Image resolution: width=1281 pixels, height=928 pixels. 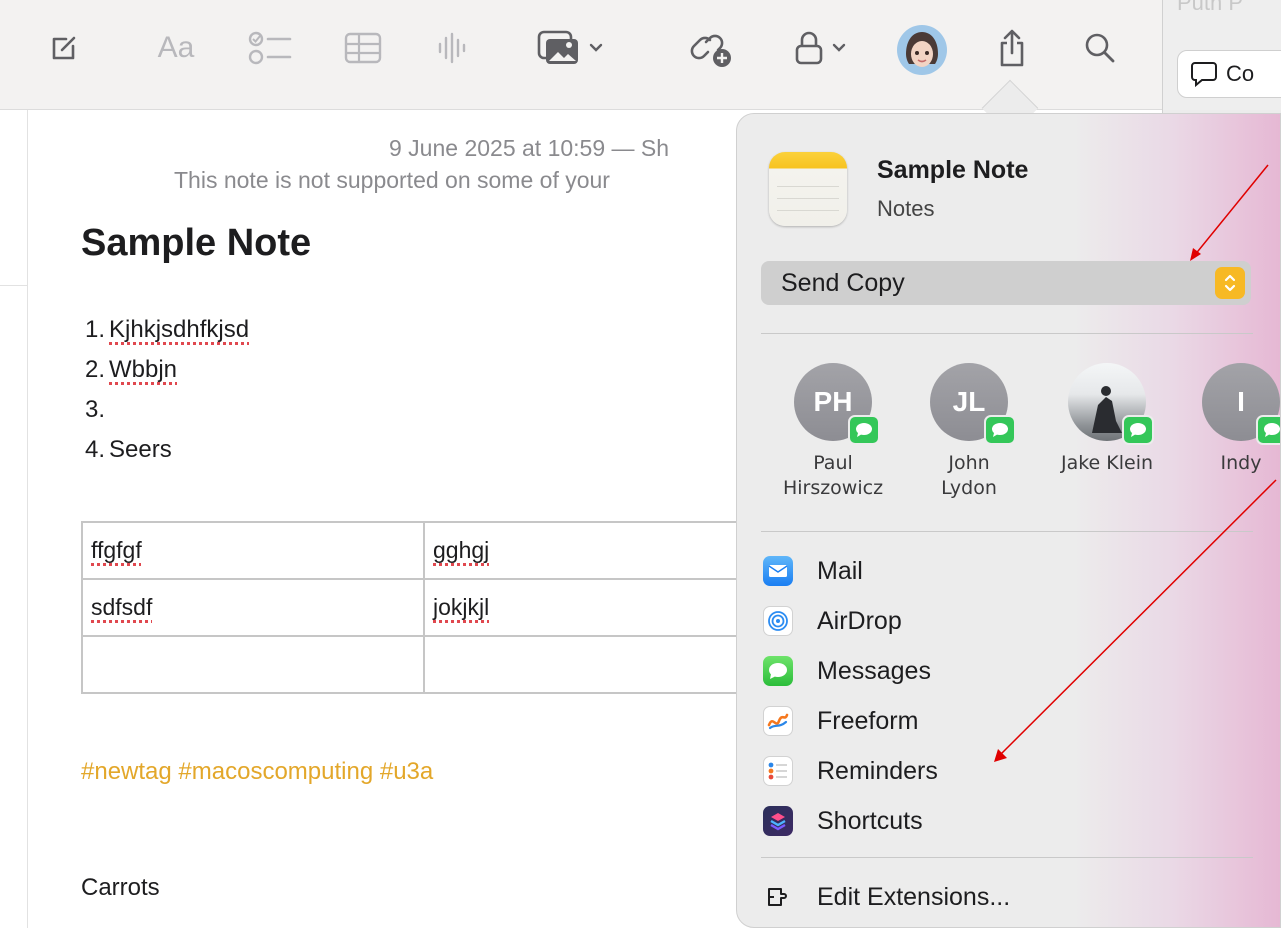 What do you see at coordinates (589, 607) in the screenshot?
I see `table-cell: jokjkjl` at bounding box center [589, 607].